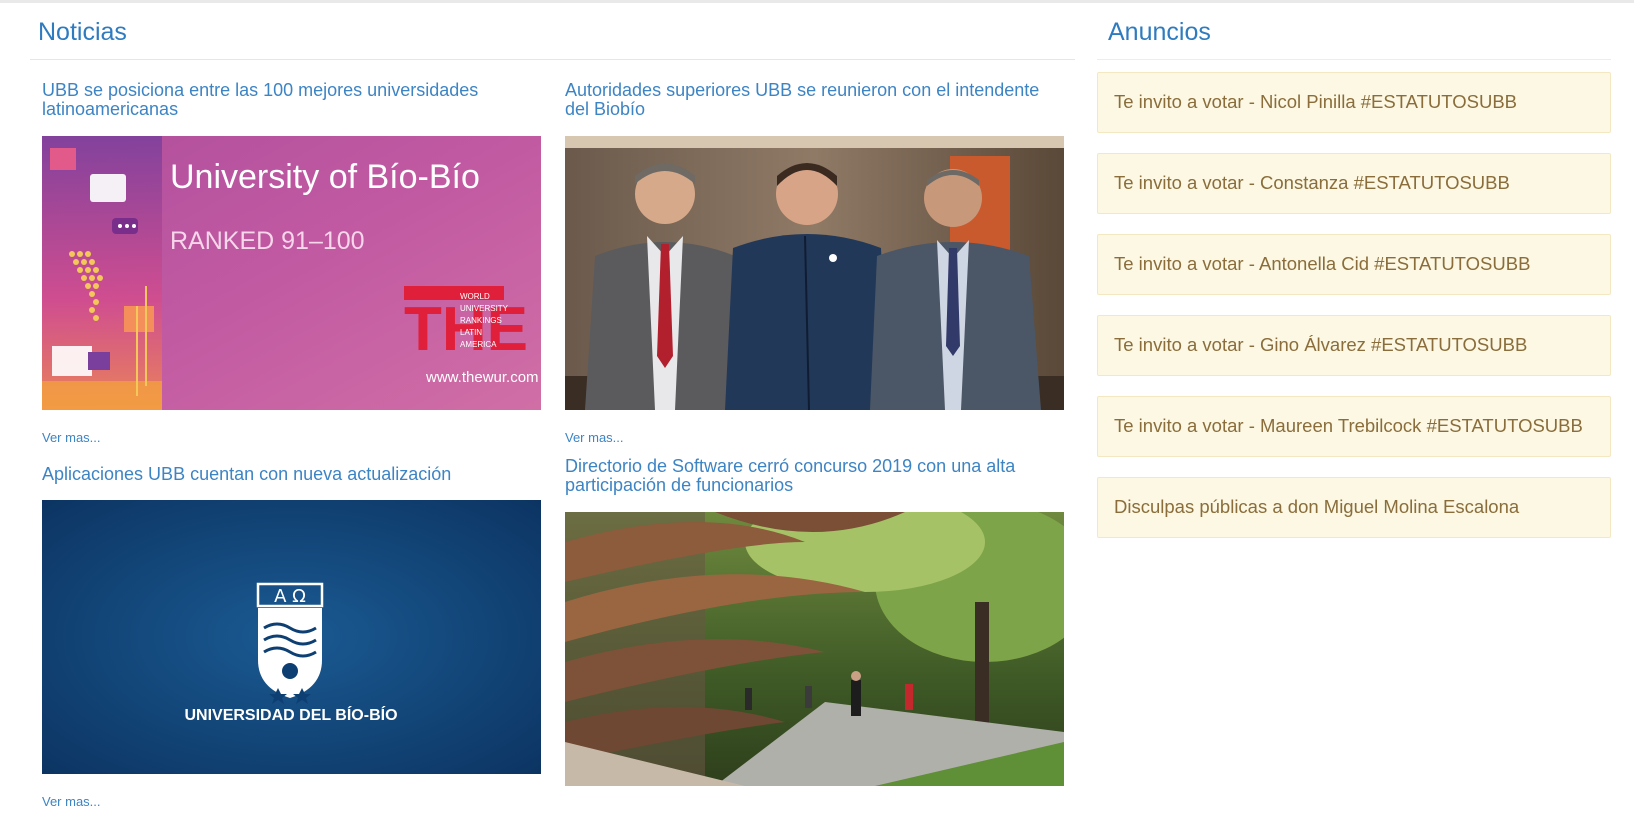 The width and height of the screenshot is (1634, 827). Describe the element at coordinates (475, 296) in the screenshot. I see `the-logo-line-1: WORLD` at that location.